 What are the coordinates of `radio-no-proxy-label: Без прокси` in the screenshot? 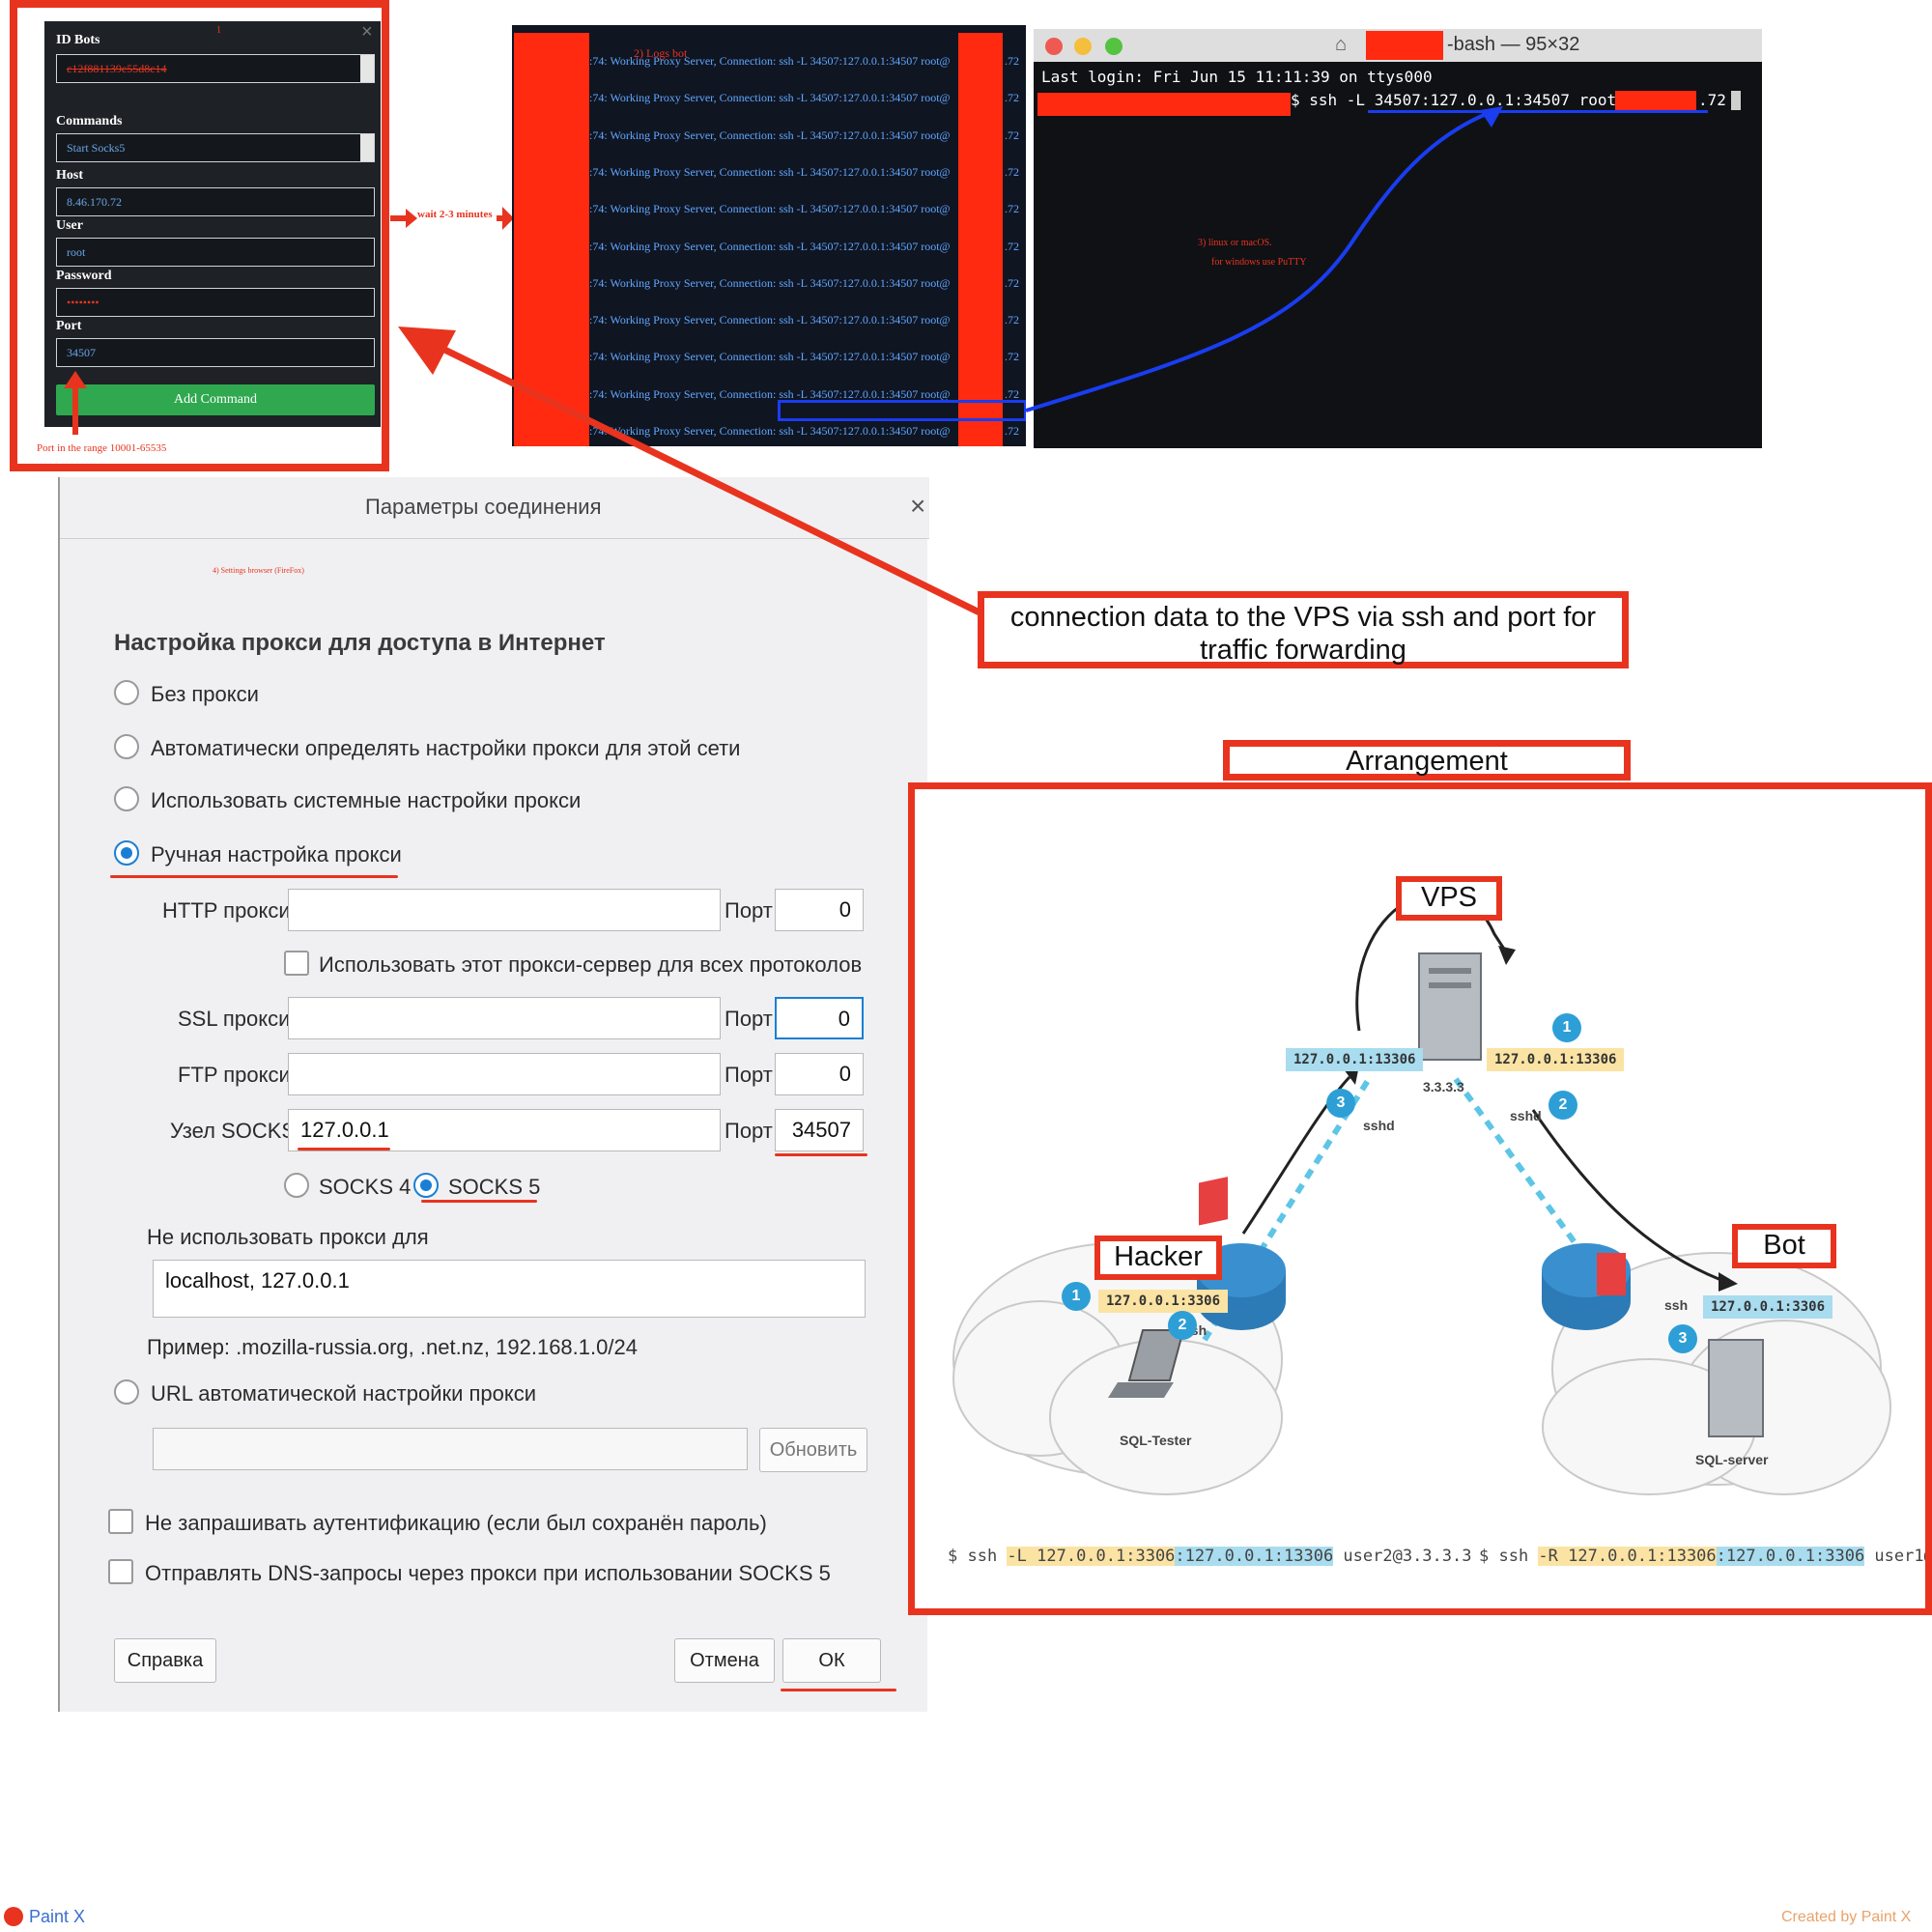 It's located at (205, 694).